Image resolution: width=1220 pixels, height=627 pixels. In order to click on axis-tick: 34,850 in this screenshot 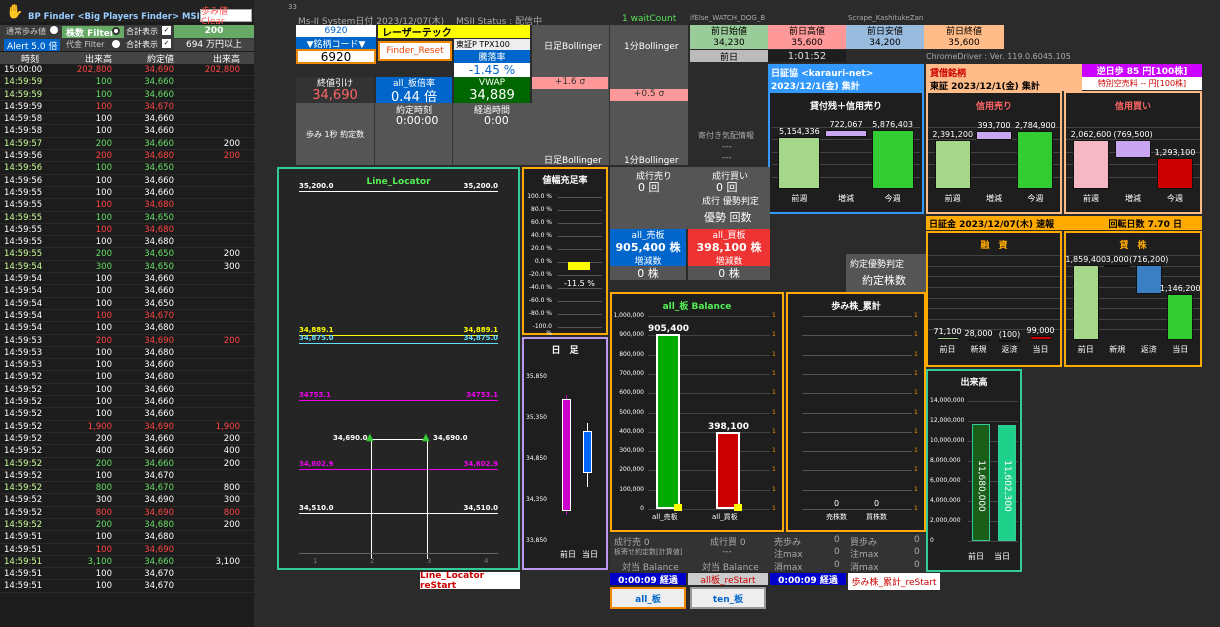, I will do `click(536, 458)`.